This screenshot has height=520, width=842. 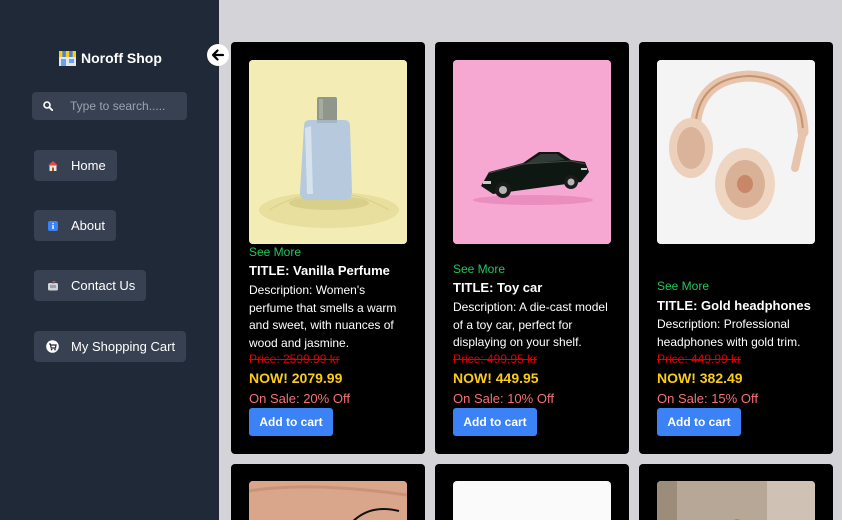 I want to click on store-icon, so click(x=67, y=58).